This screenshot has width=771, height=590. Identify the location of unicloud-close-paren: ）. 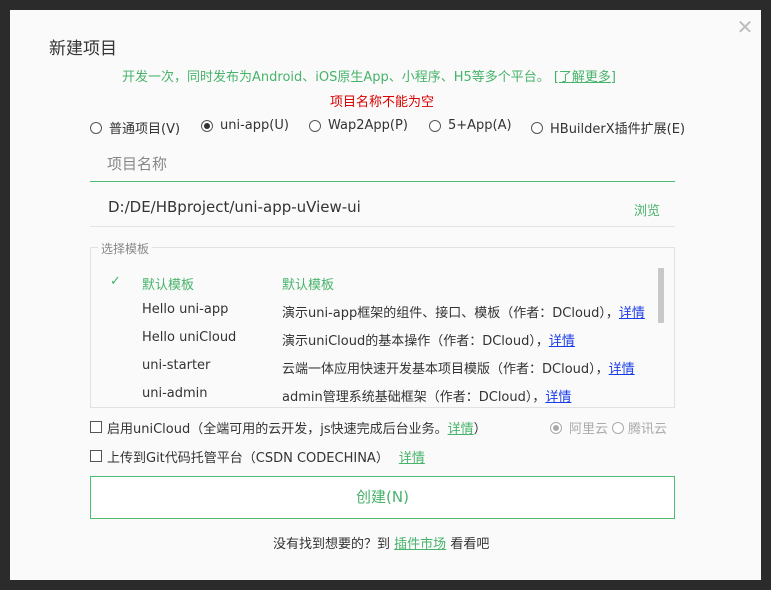
(480, 429).